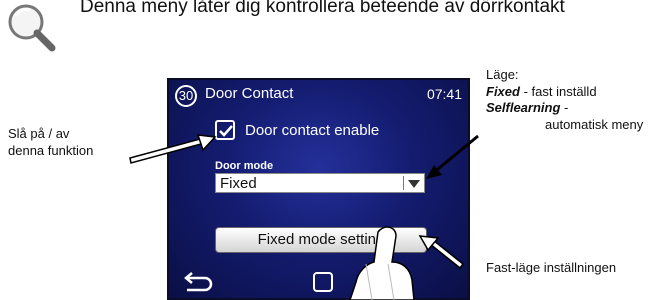 This screenshot has width=670, height=300. Describe the element at coordinates (323, 282) in the screenshot. I see `home-button` at that location.